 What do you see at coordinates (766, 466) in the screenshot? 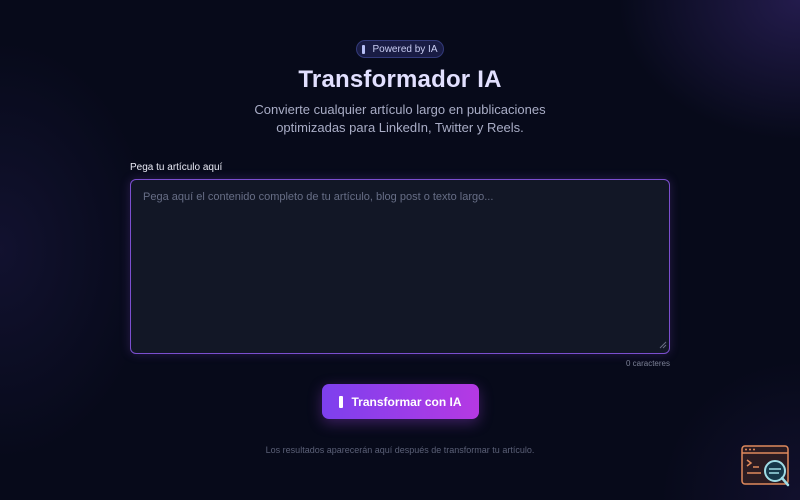
I see `console-search-icon` at bounding box center [766, 466].